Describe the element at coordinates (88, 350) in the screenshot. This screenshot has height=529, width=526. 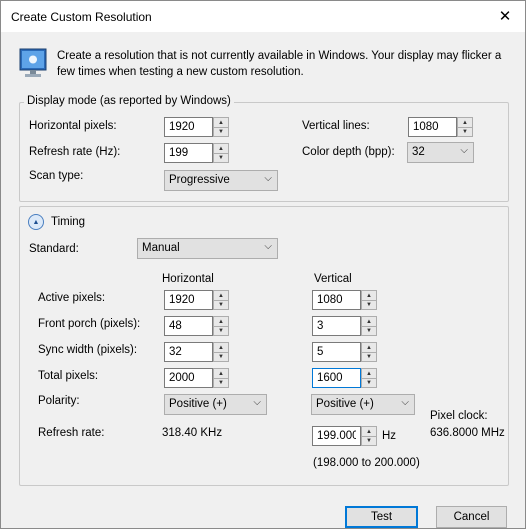
I see `sync-width-label: Sync width (pixels):` at that location.